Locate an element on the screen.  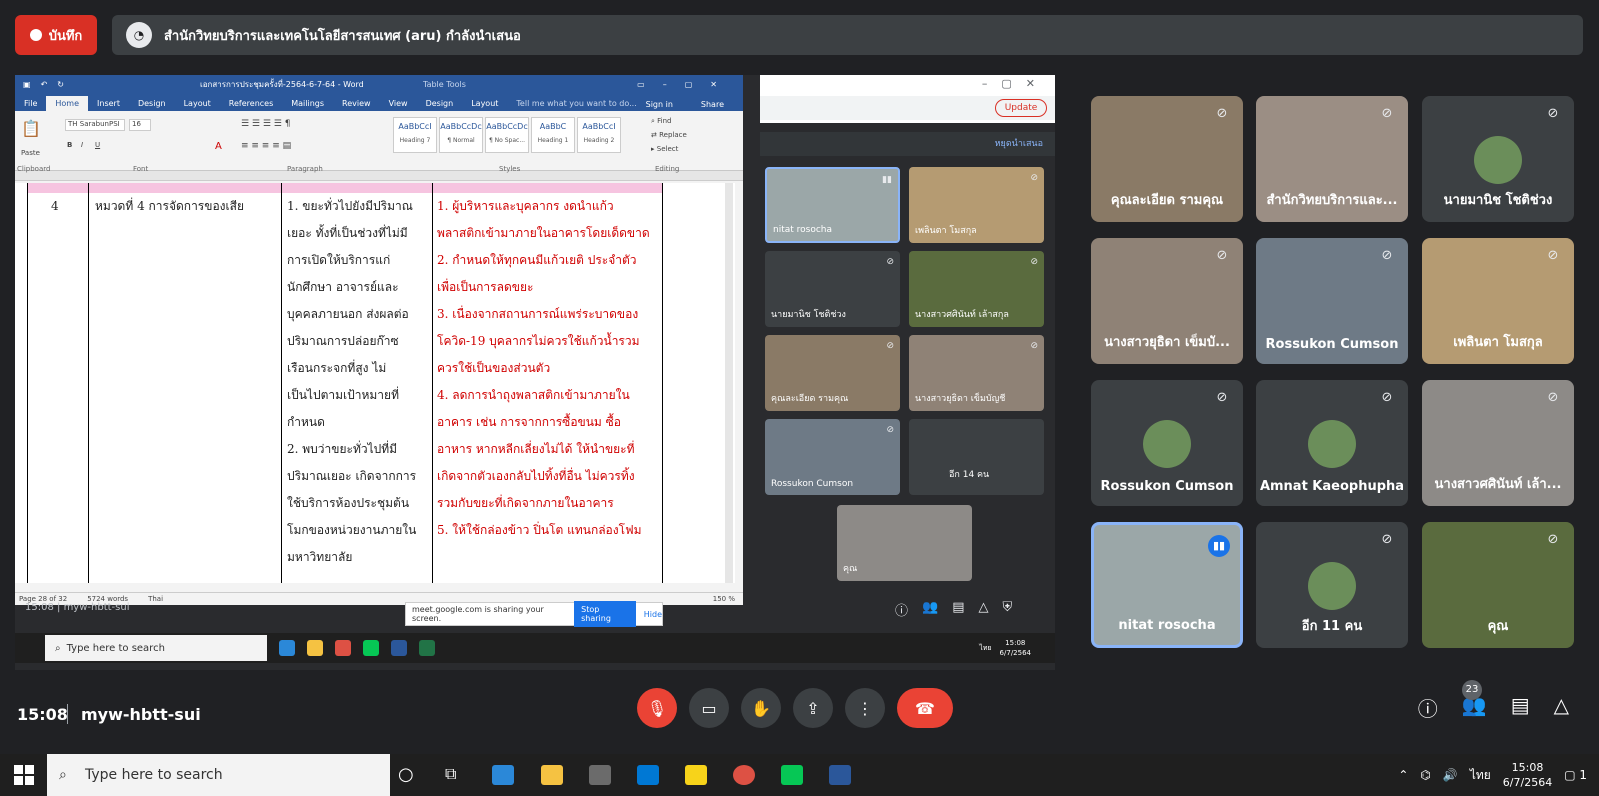
side-controls: ⓘ 👥 ▤ △ is located at coordinates (1493, 707).